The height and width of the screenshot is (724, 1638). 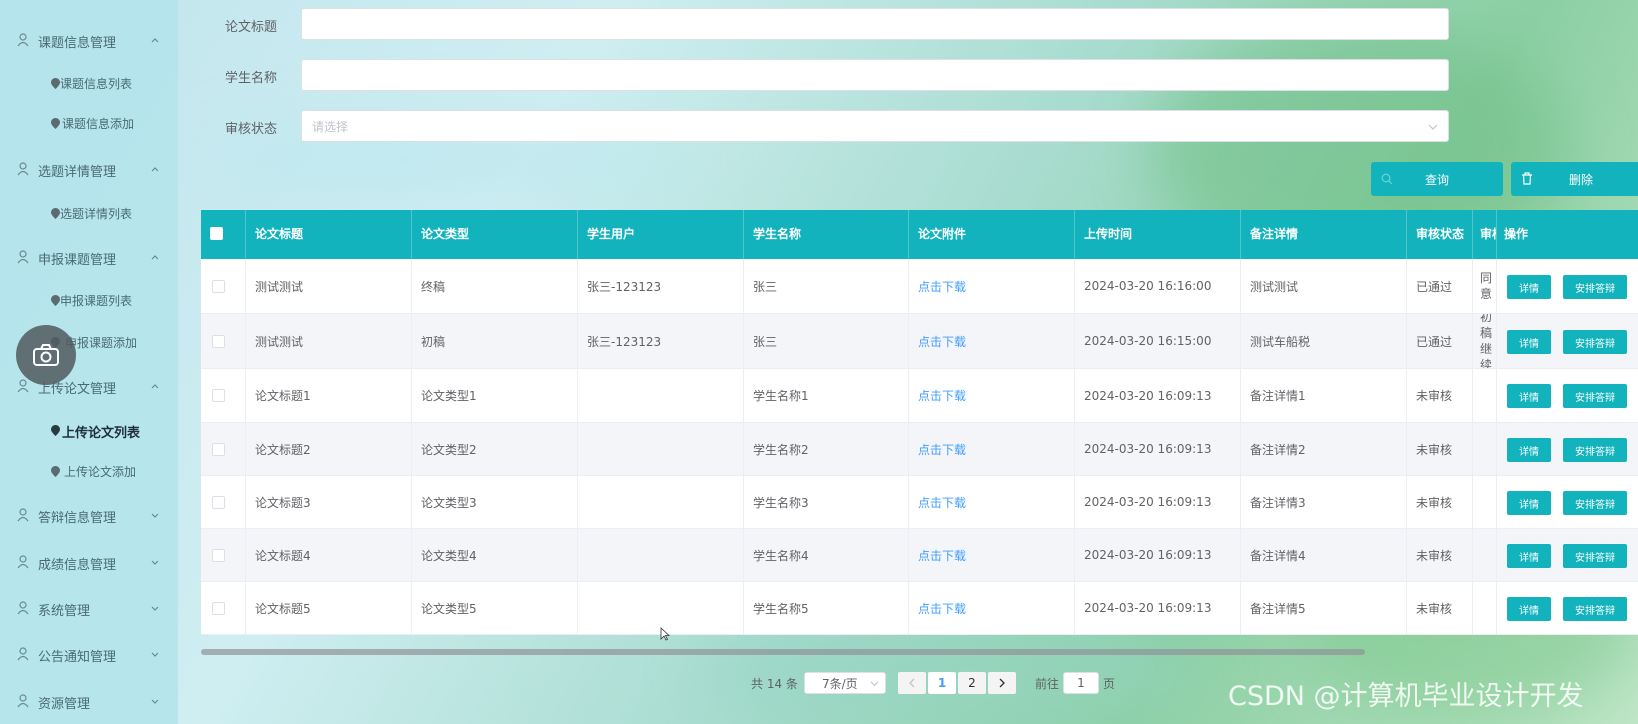 I want to click on table-cell-name: 学生名称5, so click(x=826, y=608).